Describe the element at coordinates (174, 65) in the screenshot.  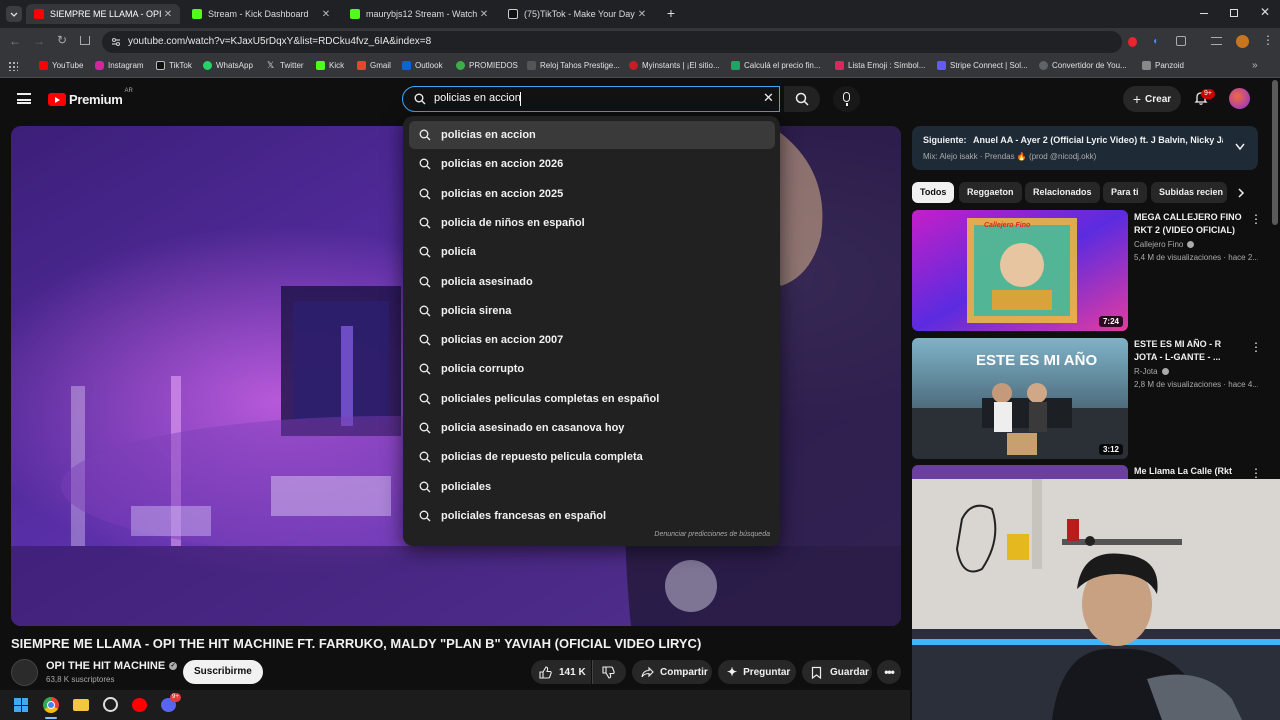
I see `bookmark-tiktok: TikTok` at that location.